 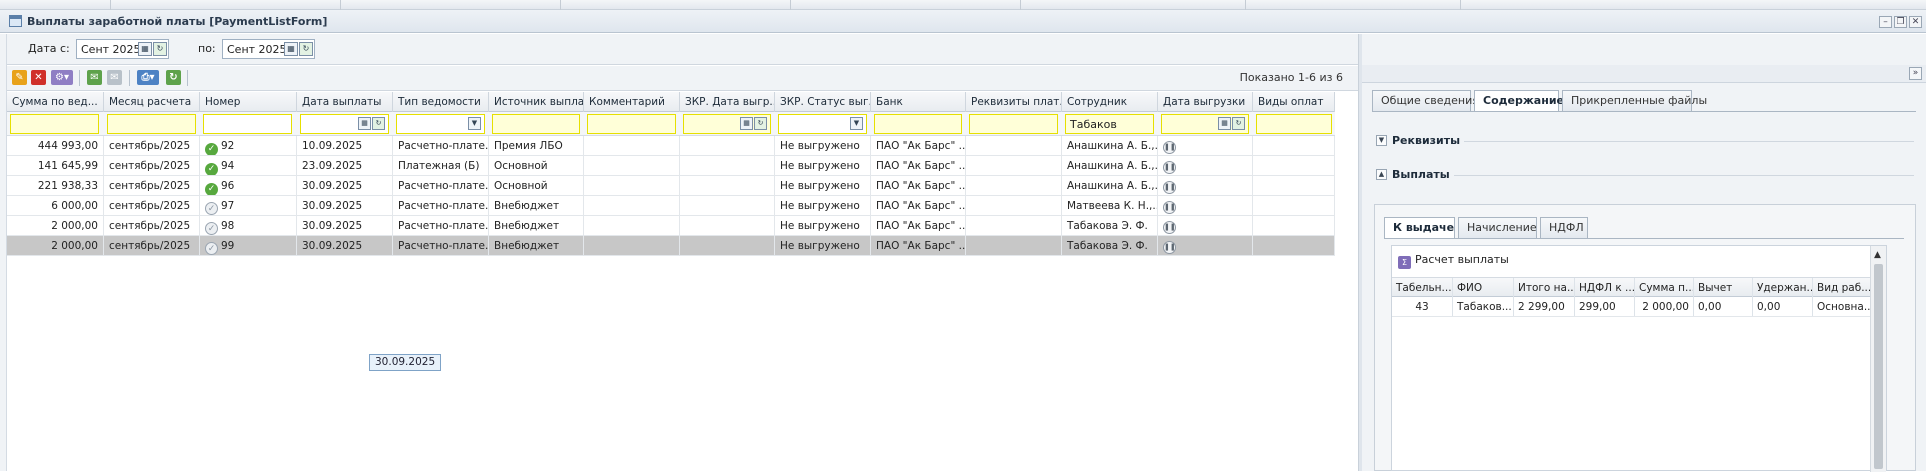 What do you see at coordinates (1497, 227) in the screenshot?
I see `tab-accrual: Начисление` at bounding box center [1497, 227].